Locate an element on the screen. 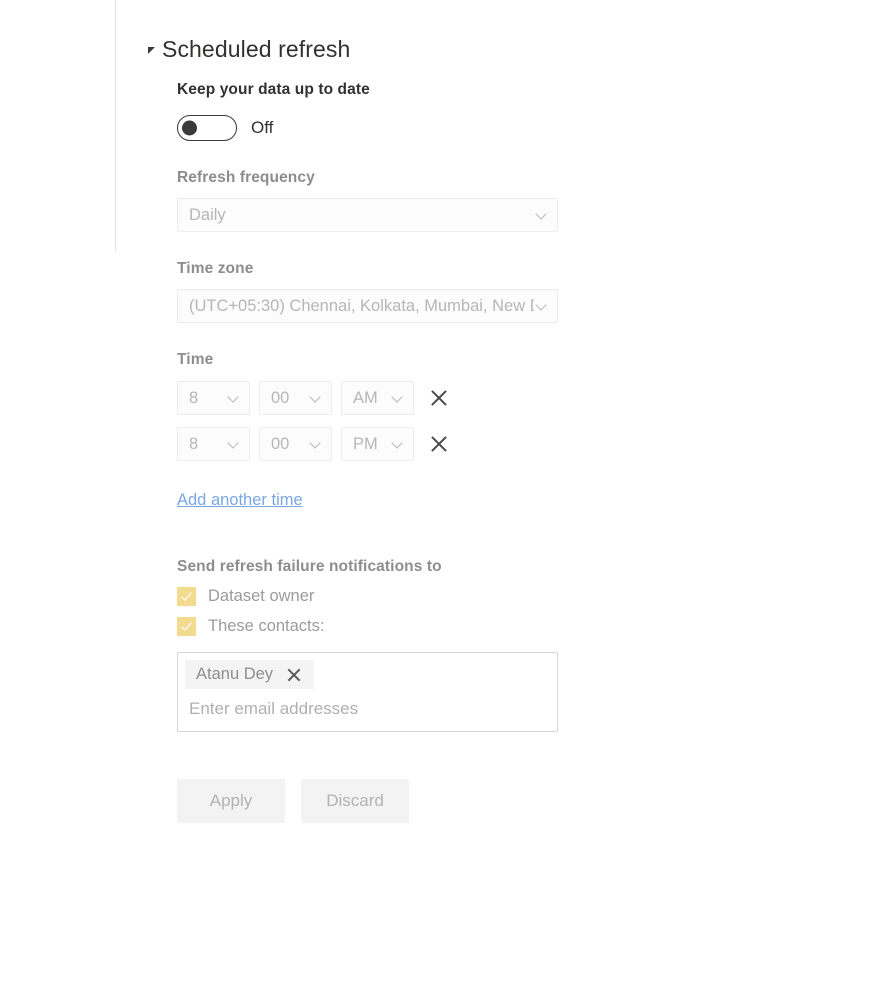 The height and width of the screenshot is (999, 889). dataset-owner-checkbox is located at coordinates (186, 596).